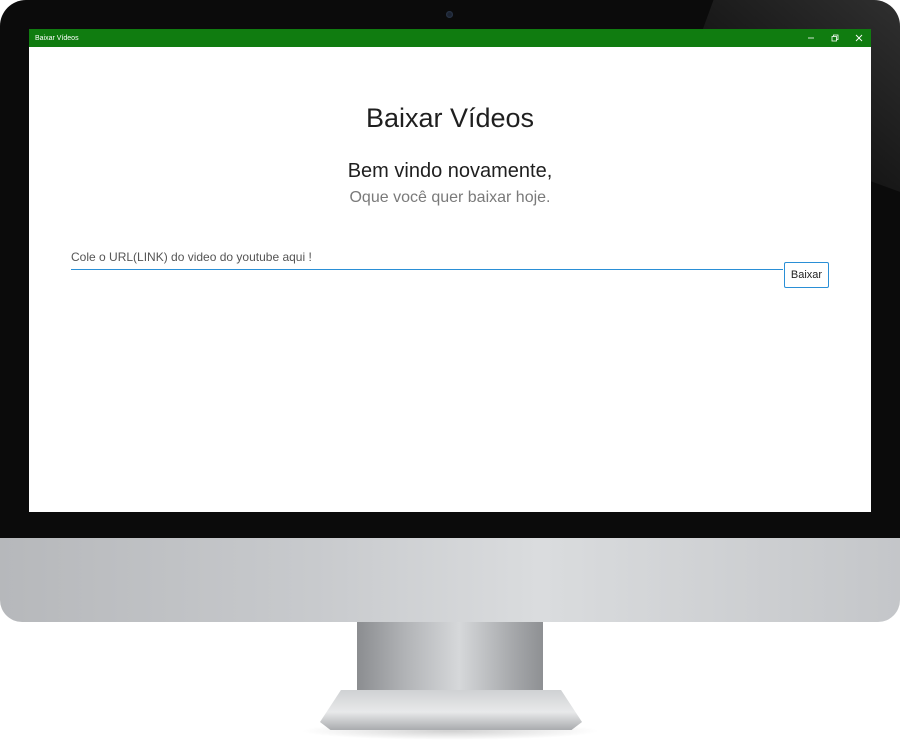 This screenshot has height=753, width=900. Describe the element at coordinates (450, 197) in the screenshot. I see `subtitle-message: Oque você quer baixar hoje.` at that location.